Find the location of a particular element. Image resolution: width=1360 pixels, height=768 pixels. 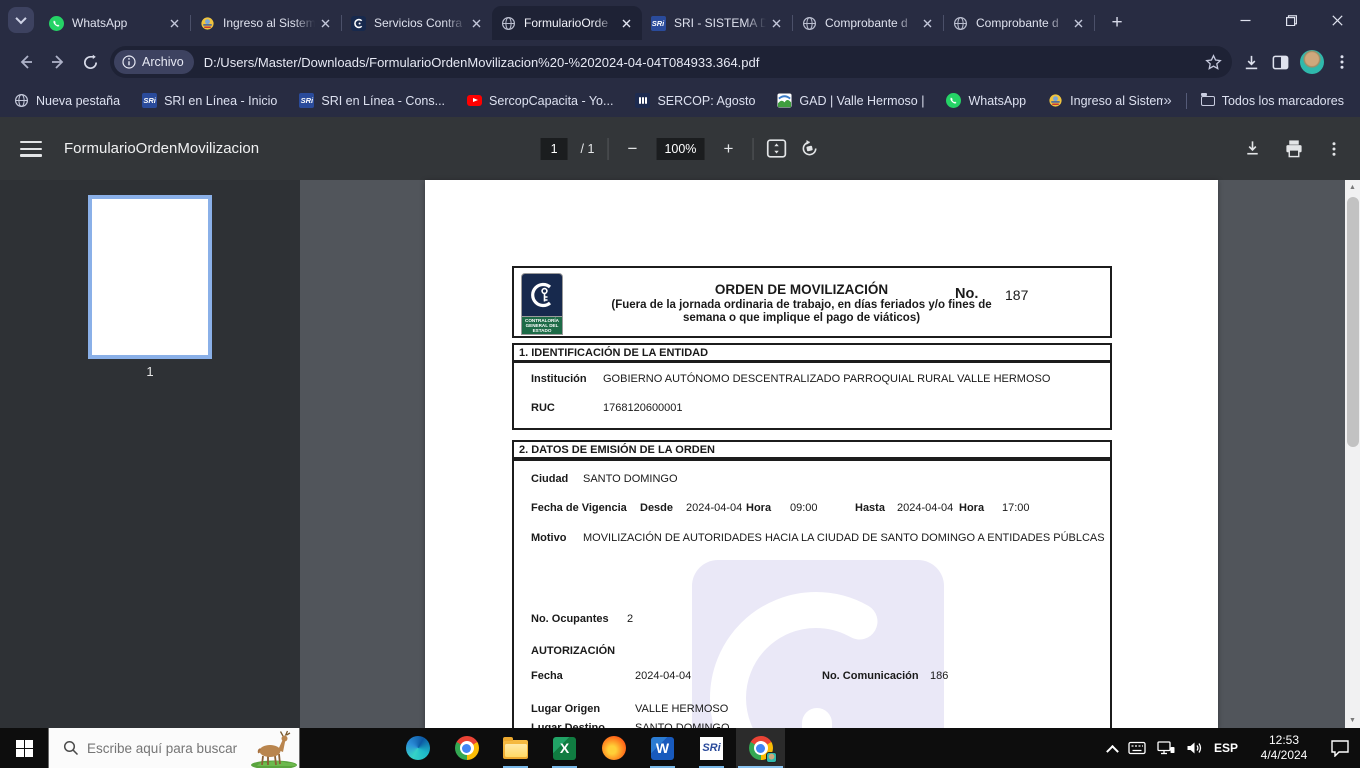

start-button is located at coordinates (24, 748).